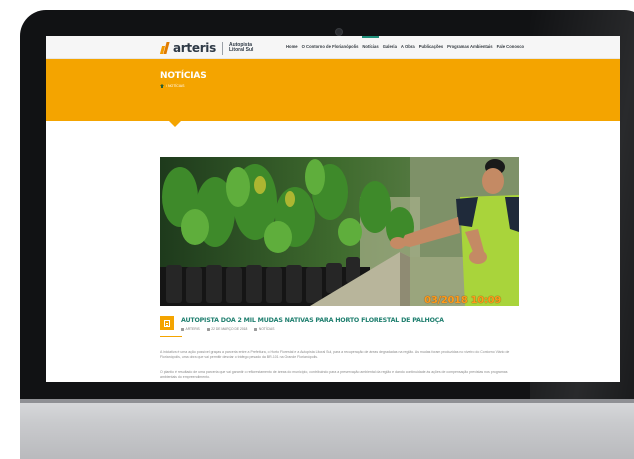 The image size is (634, 459). I want to click on user-icon, so click(182, 329).